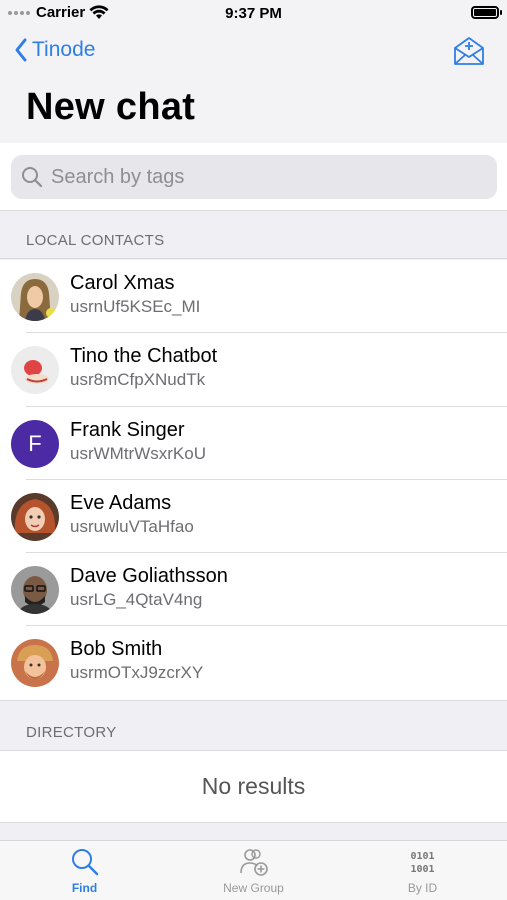 Image resolution: width=507 pixels, height=900 pixels. I want to click on contact-id: usr8mCfpXNudTk, so click(138, 380).